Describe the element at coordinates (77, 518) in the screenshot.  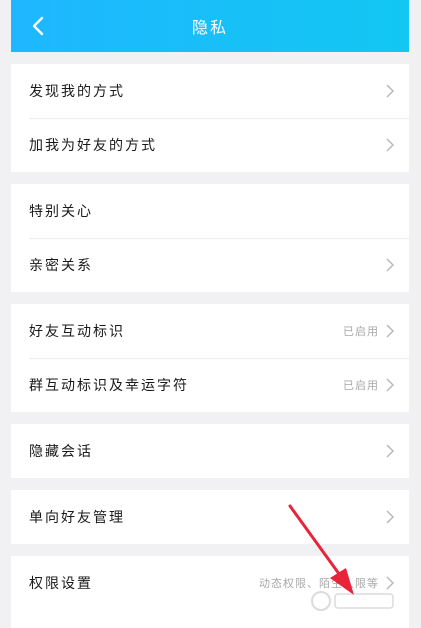
I see `settings-row-label: 单向好友管理` at that location.